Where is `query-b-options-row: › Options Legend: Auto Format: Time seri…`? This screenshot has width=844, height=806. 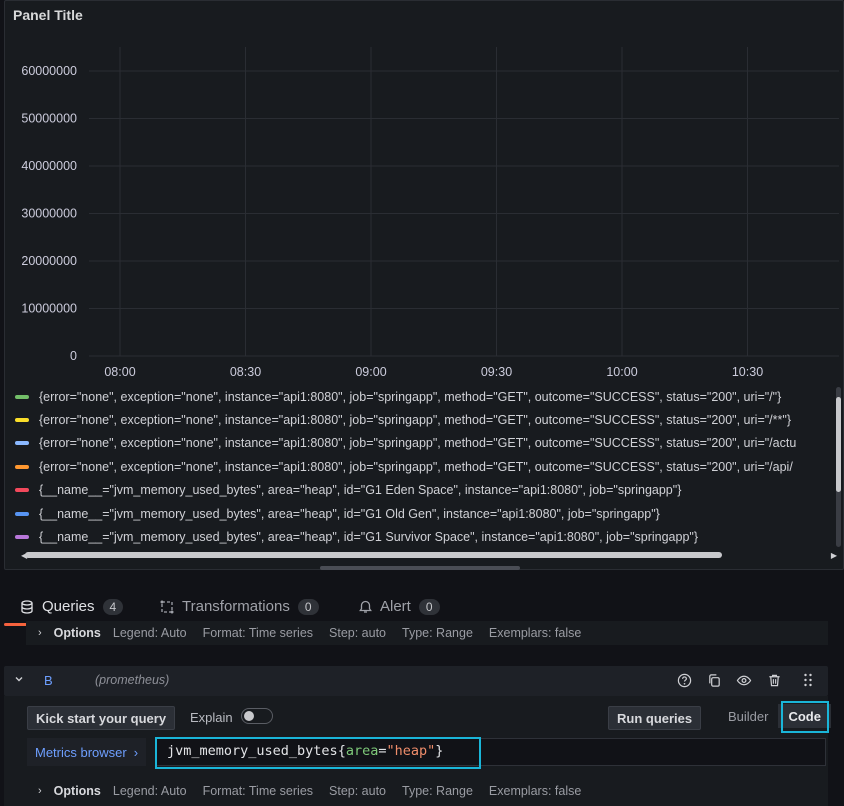
query-b-options-row: › Options Legend: Auto Format: Time seri… is located at coordinates (427, 791).